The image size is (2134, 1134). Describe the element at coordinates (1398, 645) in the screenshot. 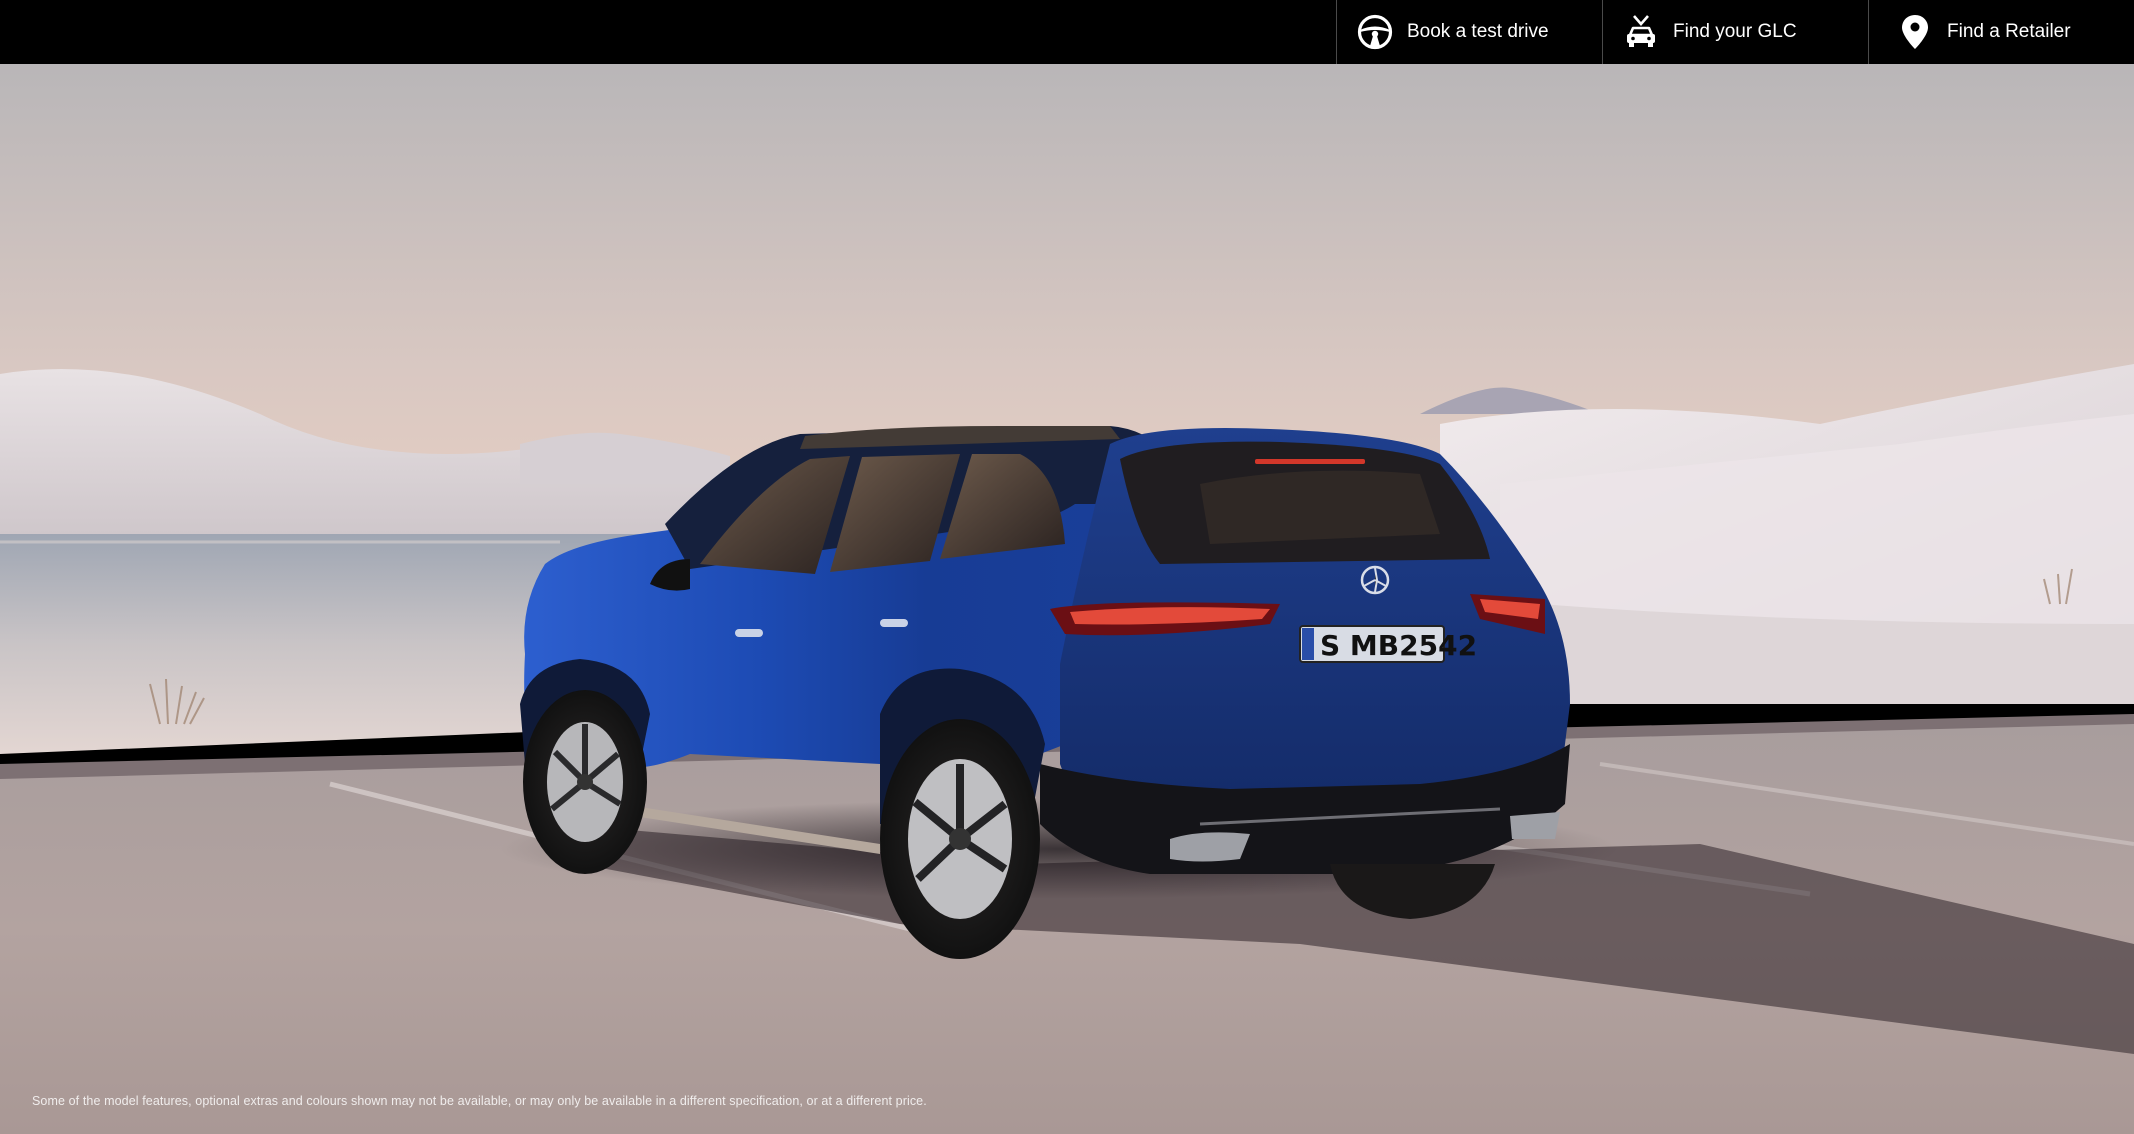

I see `license-plate-text: S MB2542` at that location.